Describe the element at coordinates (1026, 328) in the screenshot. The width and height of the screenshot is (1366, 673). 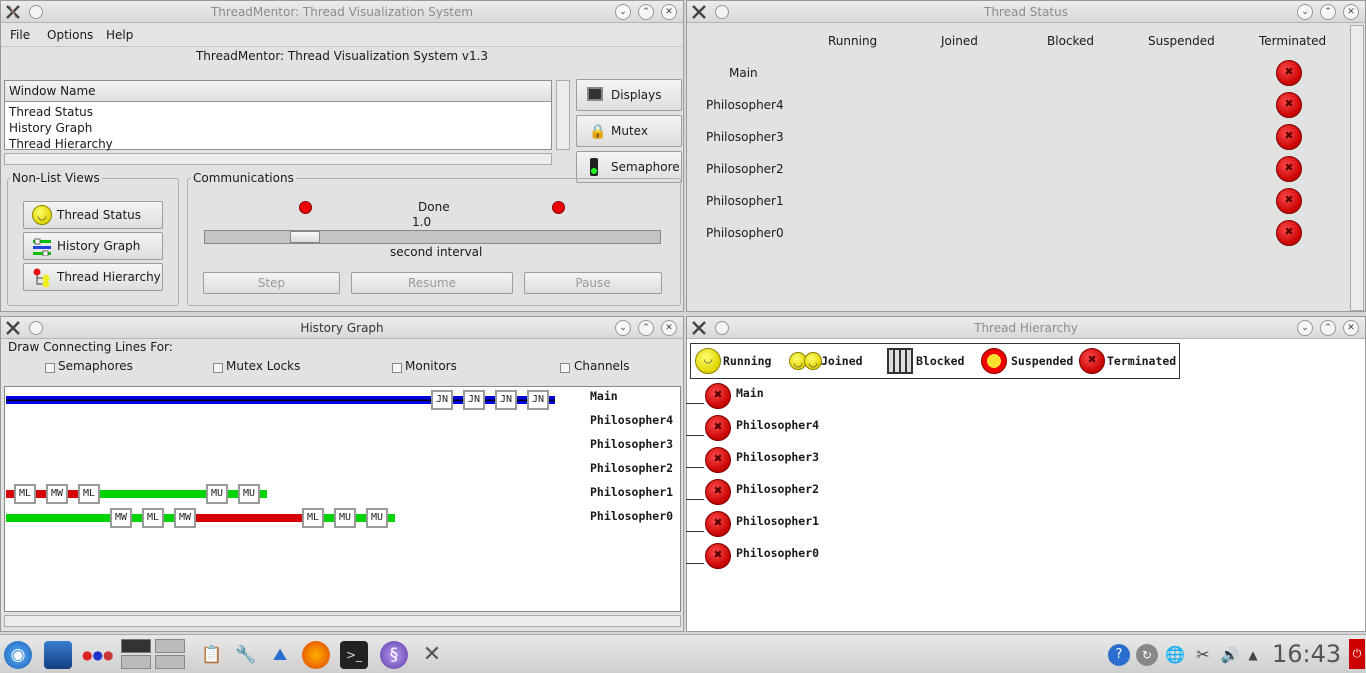
I see `hierarchy-titlebar: Thread Hierarchy ⌄ ⌃ ✕` at that location.